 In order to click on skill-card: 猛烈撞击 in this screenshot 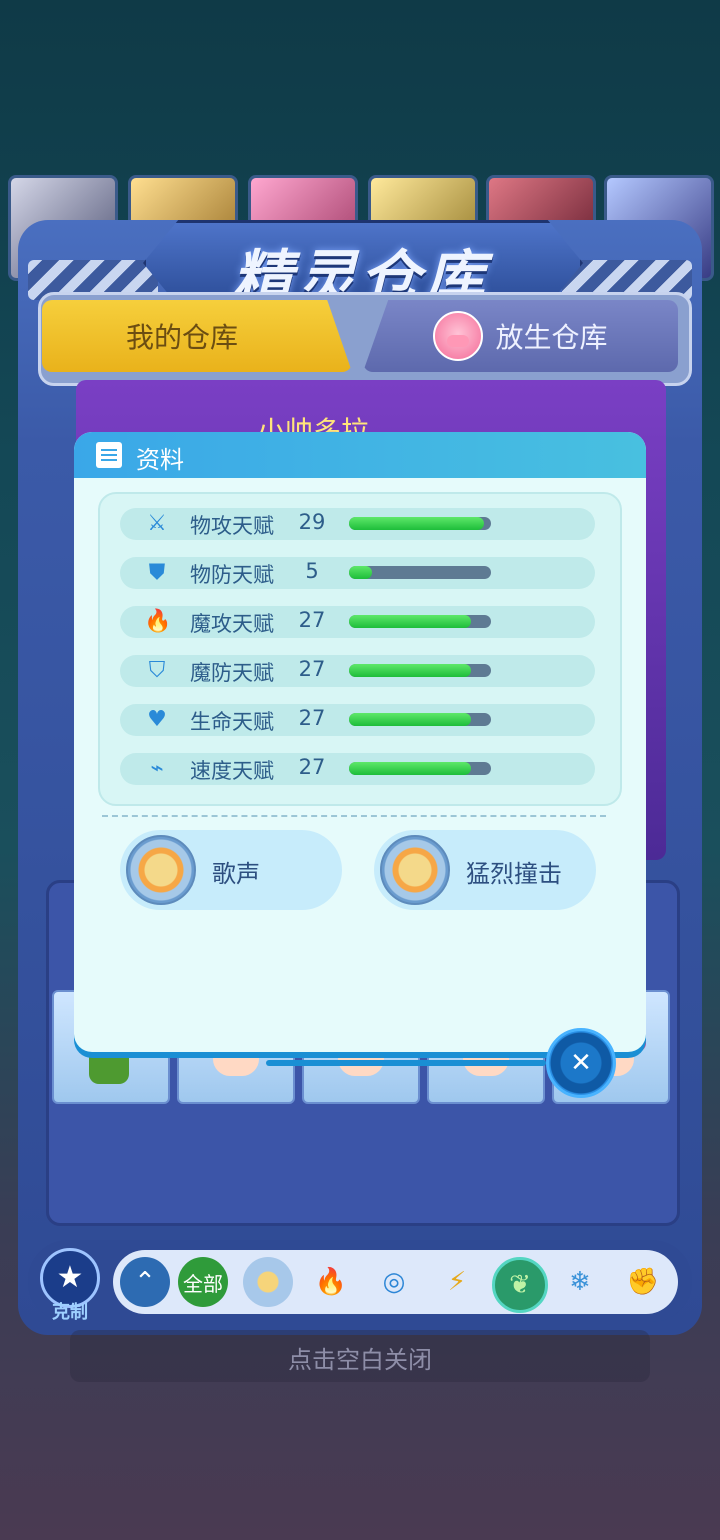, I will do `click(485, 870)`.